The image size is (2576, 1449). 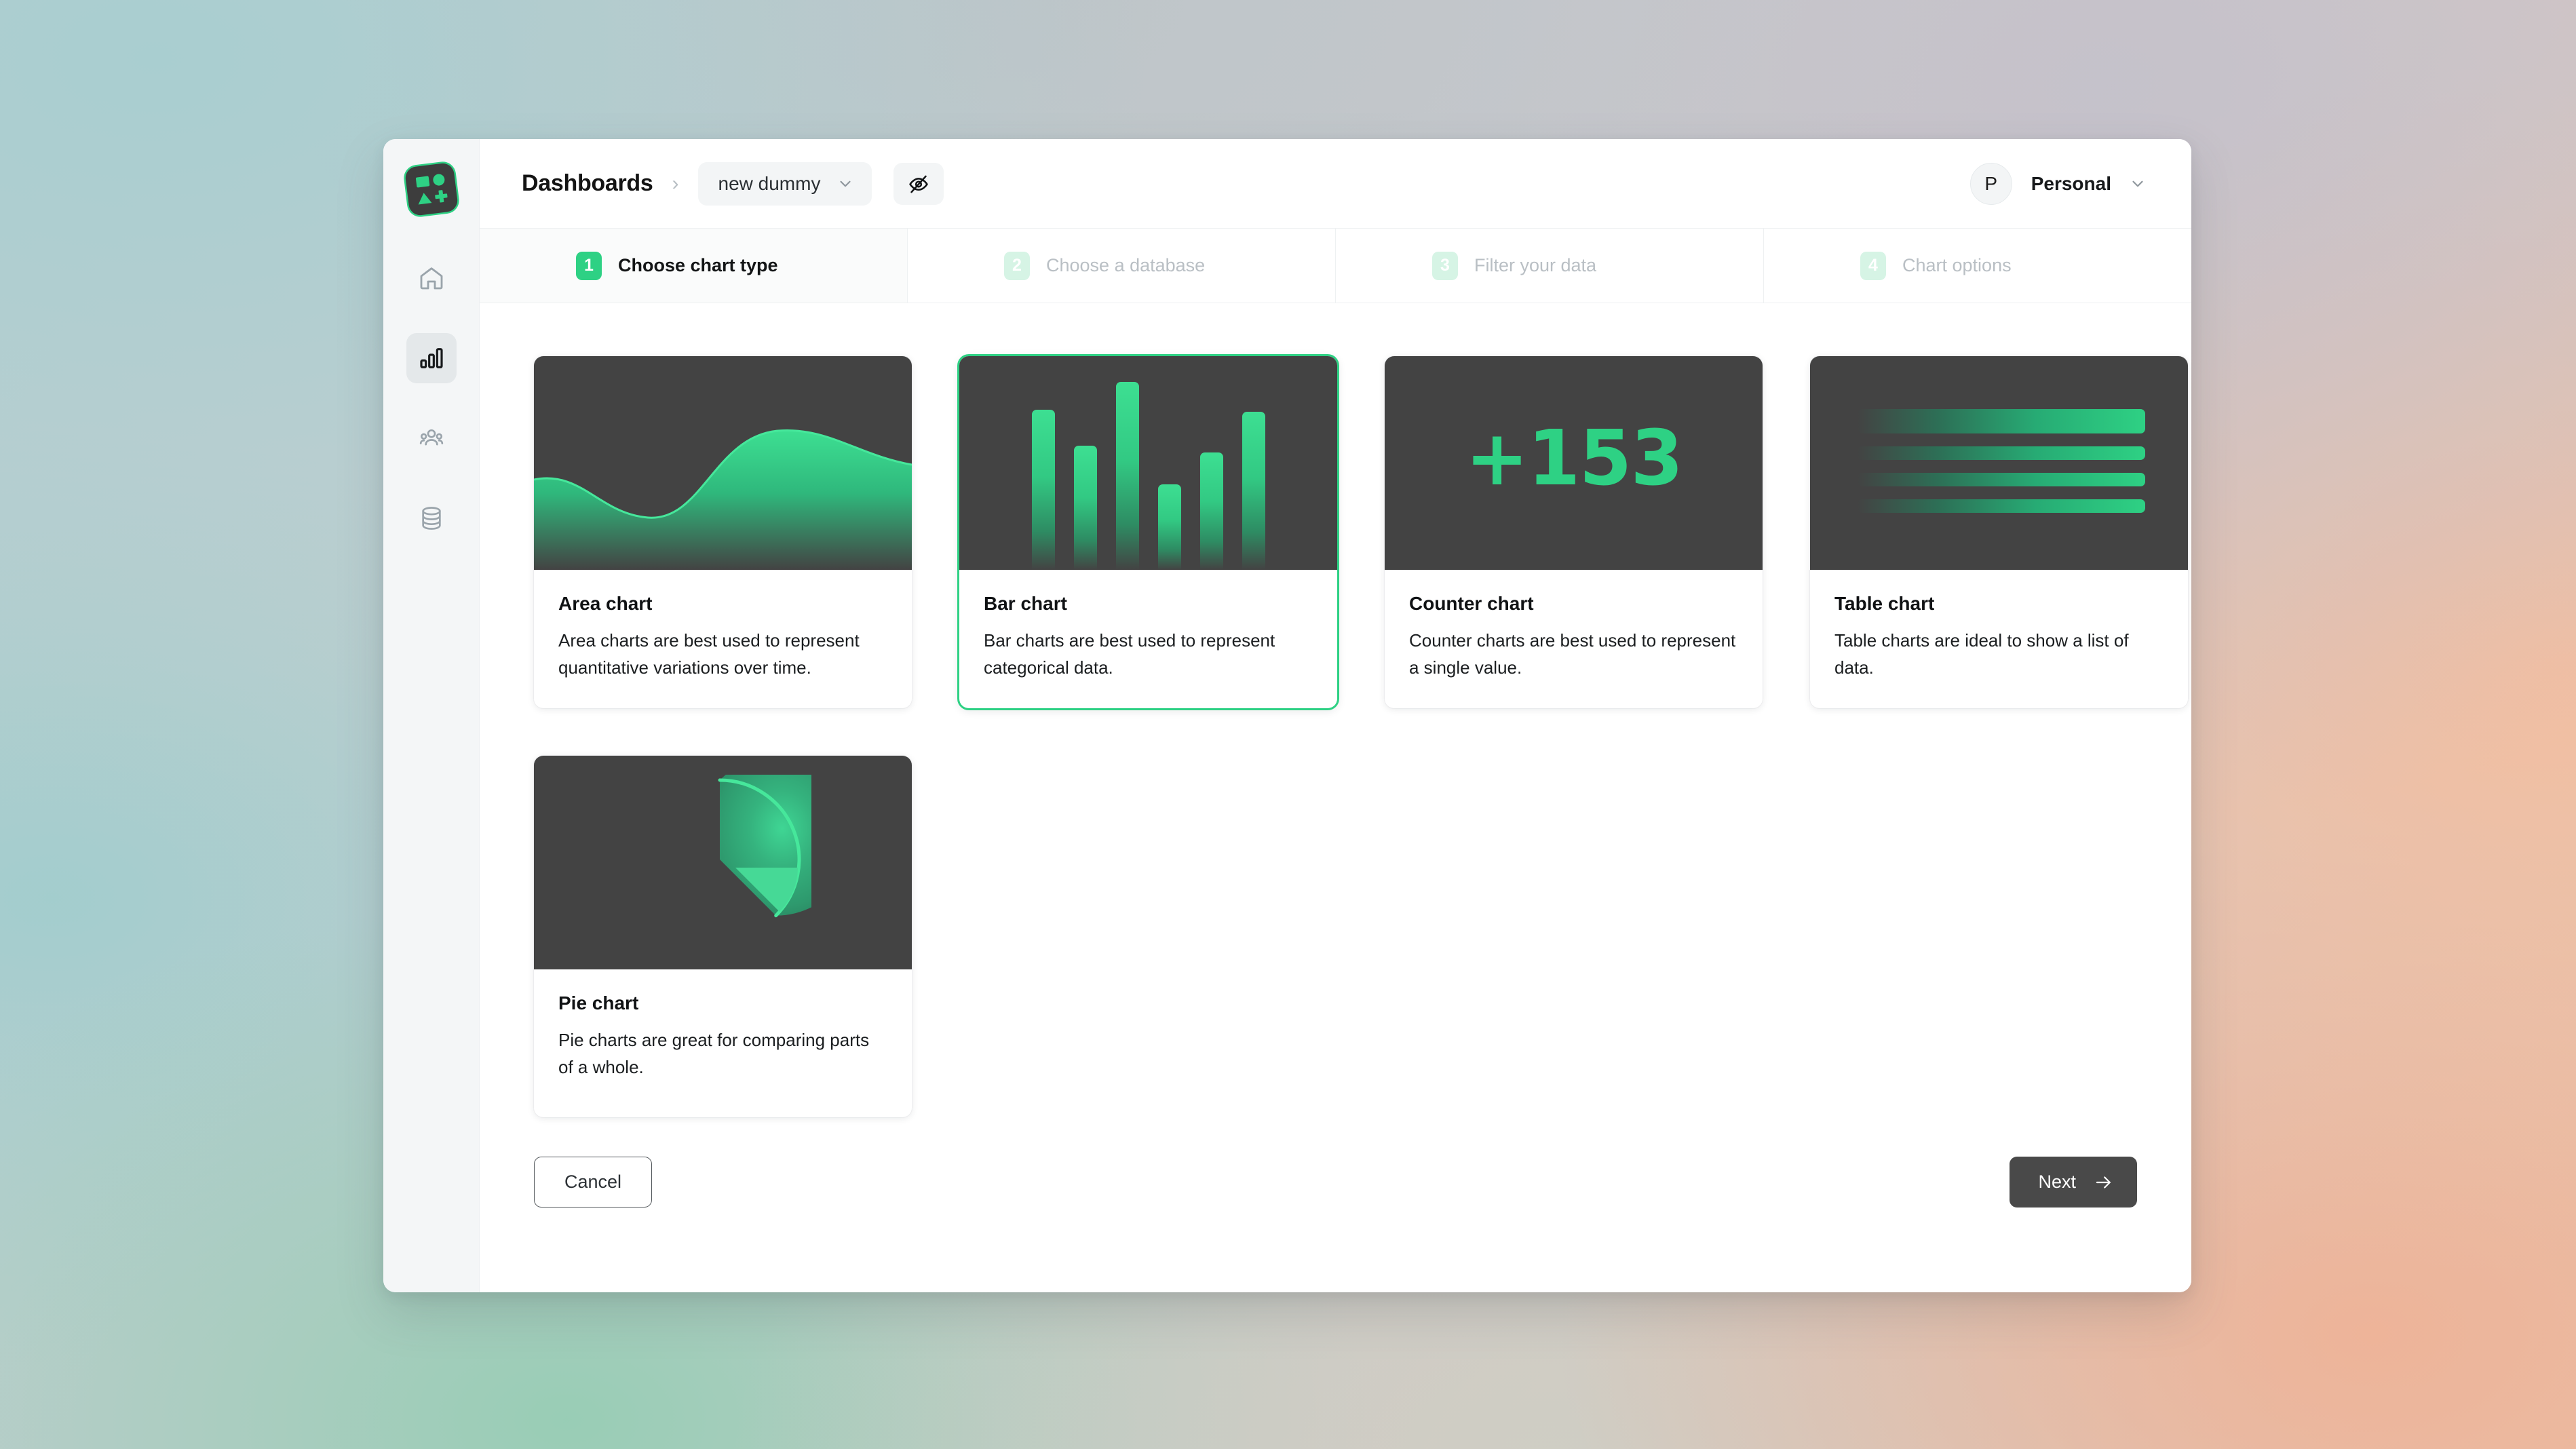 What do you see at coordinates (1335, 184) in the screenshot?
I see `topbar: Dashboards › new dummy P Personal` at bounding box center [1335, 184].